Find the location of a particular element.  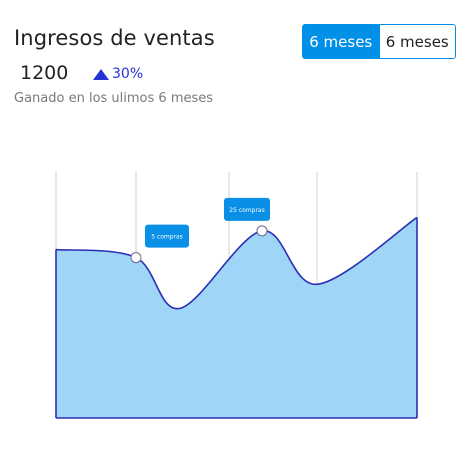

period-option-2: 6 meses is located at coordinates (416, 41).